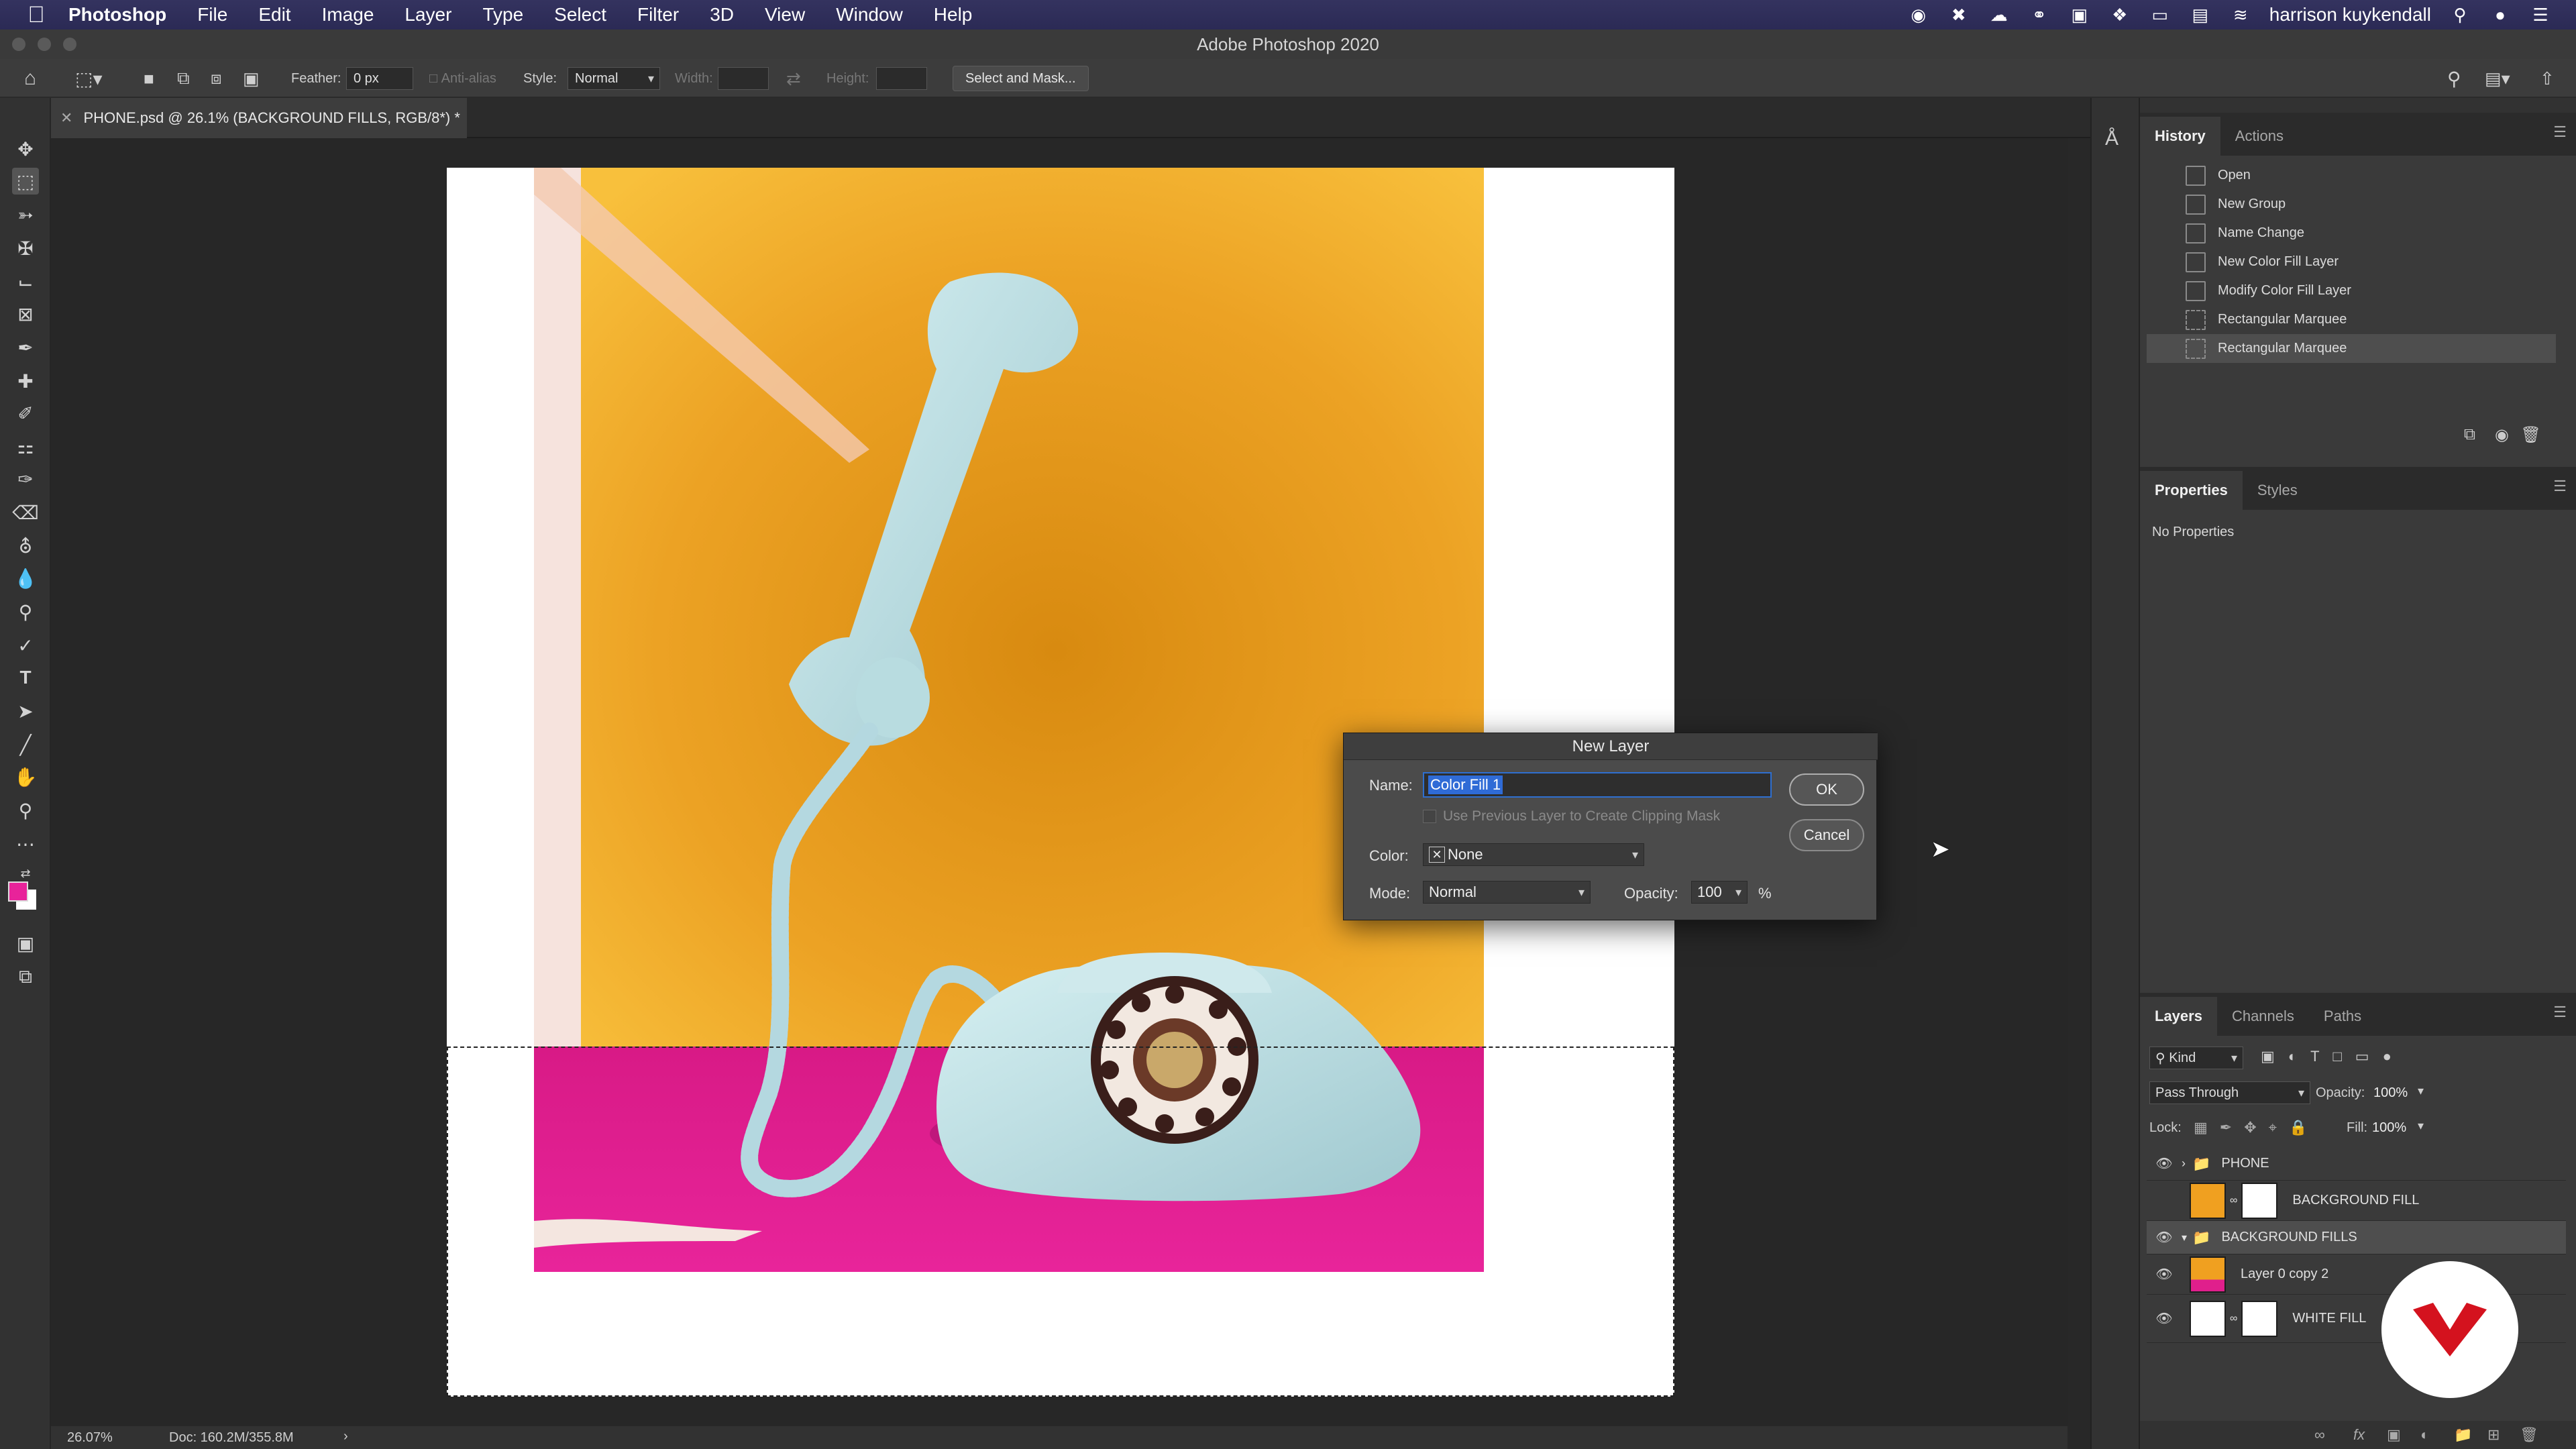 The height and width of the screenshot is (1449, 2576). I want to click on type-tool-icon: T, so click(25, 677).